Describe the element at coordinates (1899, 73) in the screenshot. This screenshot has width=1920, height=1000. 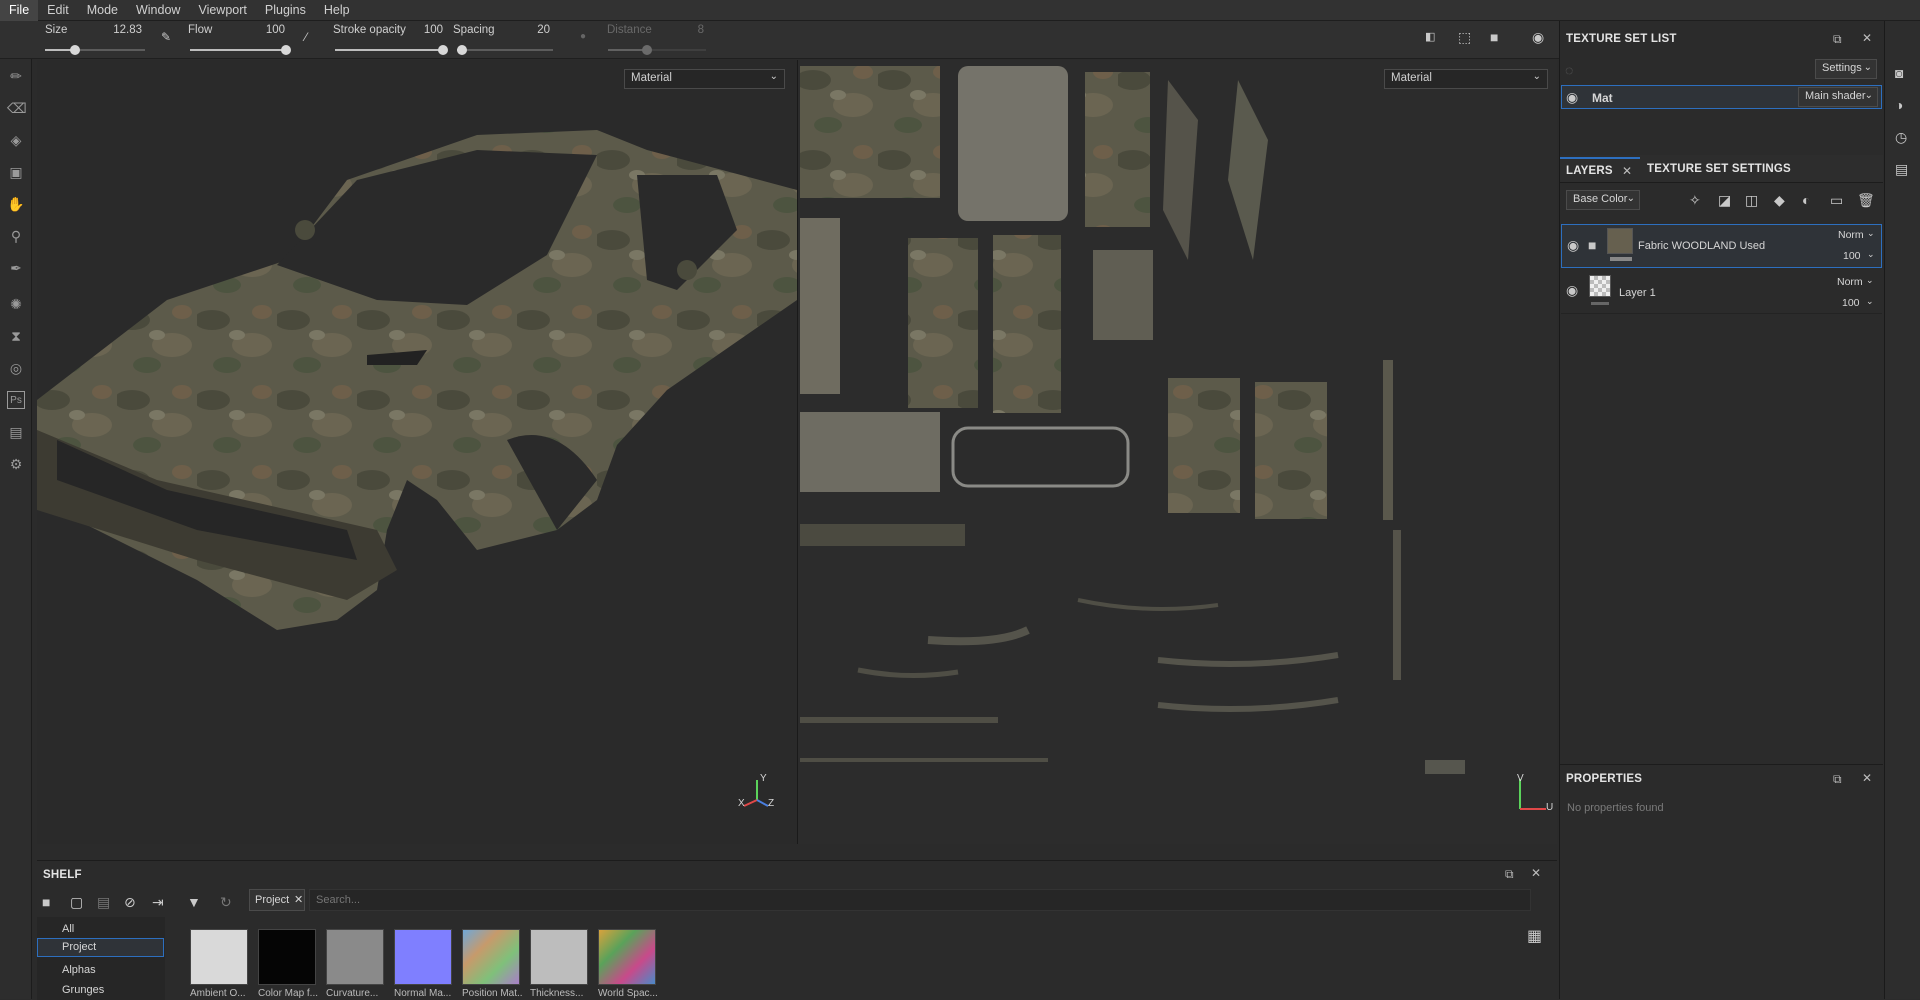
I see `display-settings-icon: ◙` at that location.